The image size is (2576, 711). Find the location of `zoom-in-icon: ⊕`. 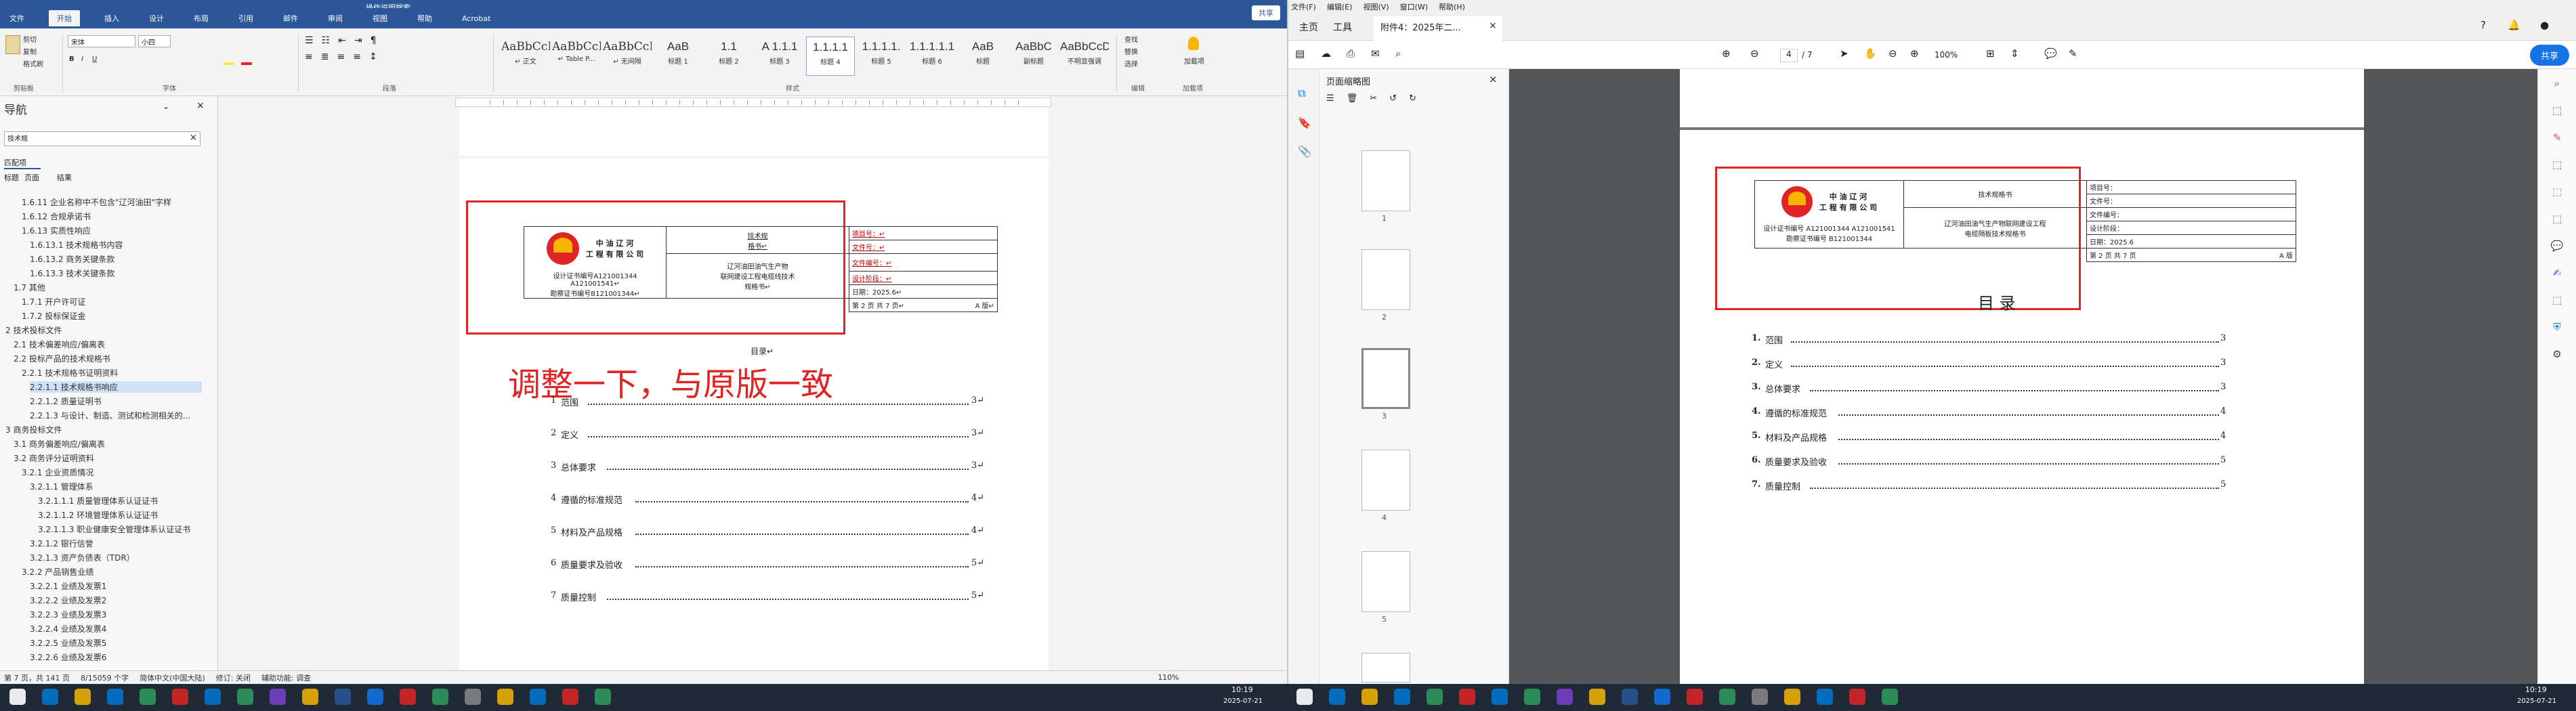

zoom-in-icon: ⊕ is located at coordinates (1914, 53).